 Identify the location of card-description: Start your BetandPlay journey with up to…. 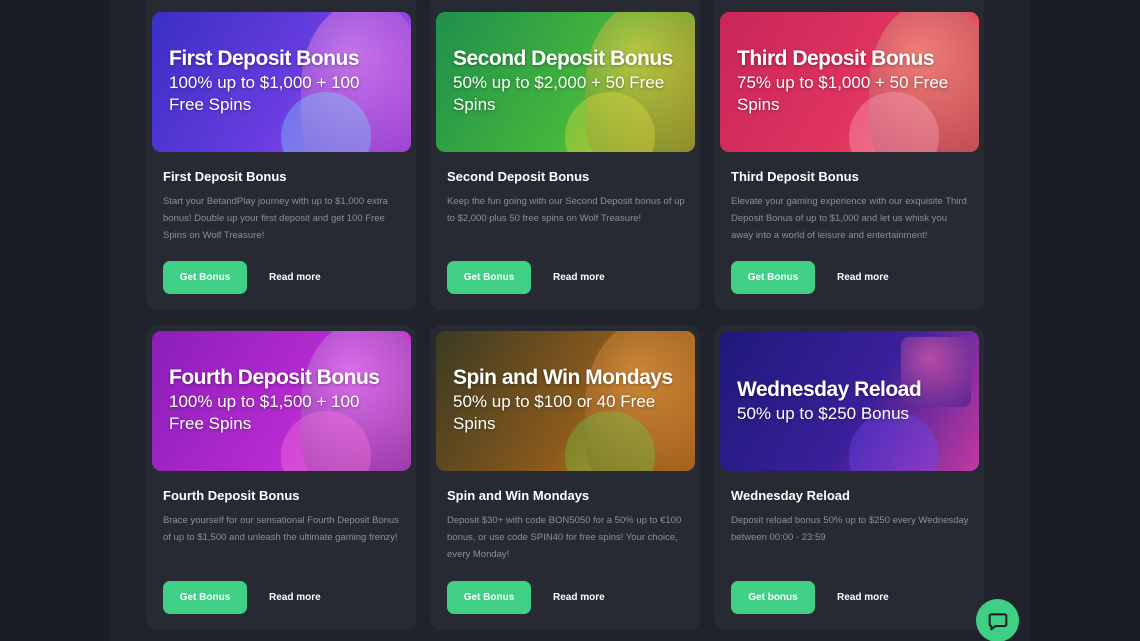
(275, 218).